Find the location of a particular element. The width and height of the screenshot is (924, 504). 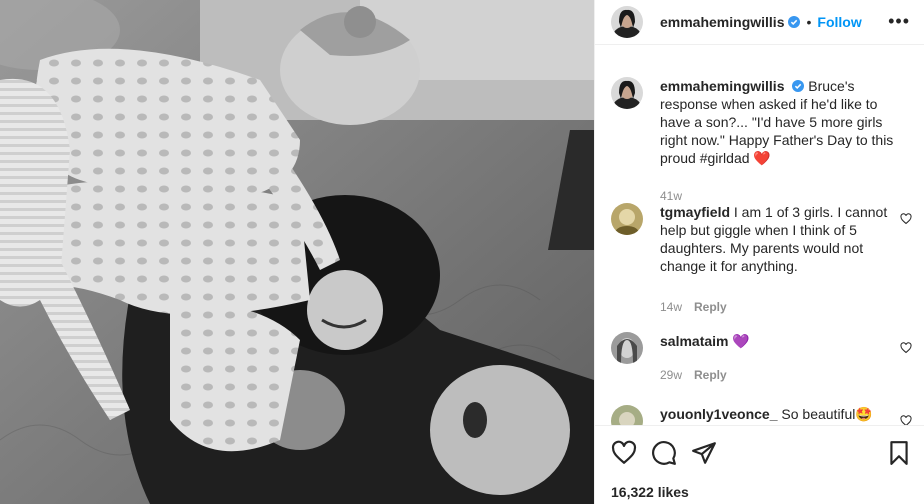

author-username: emmahemingwillis is located at coordinates (722, 22).